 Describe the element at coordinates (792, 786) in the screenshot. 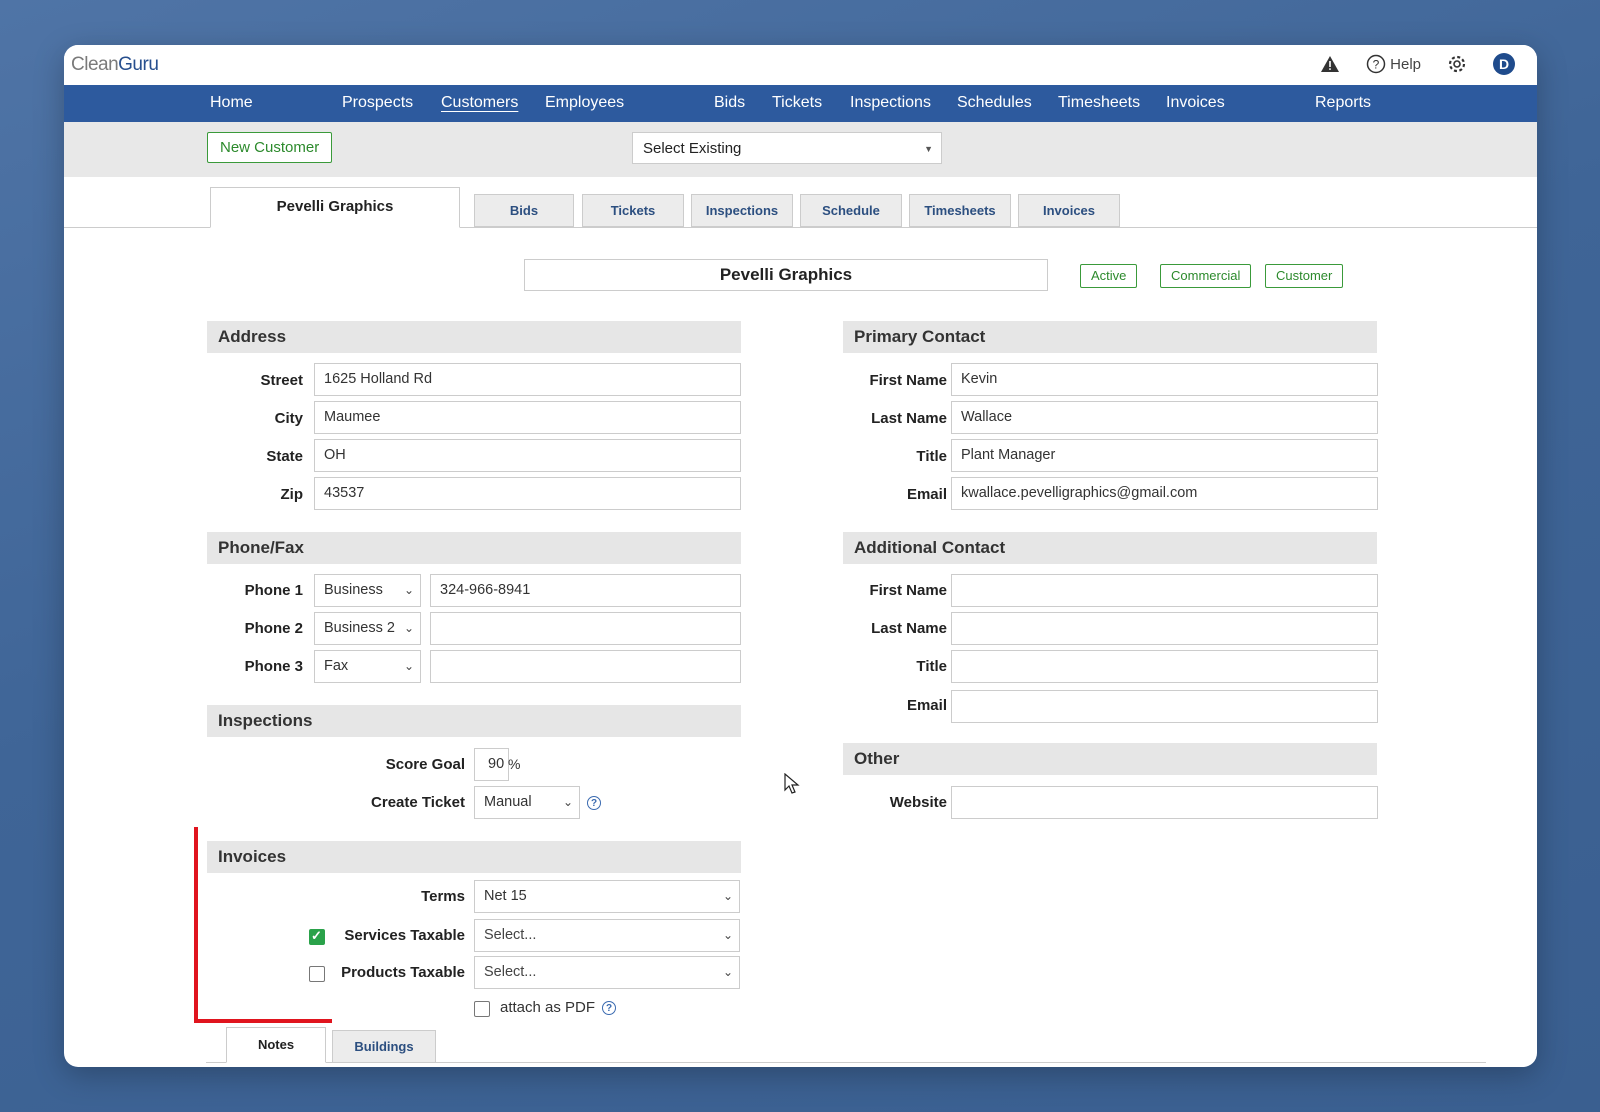

I see `mouse-cursor-icon` at that location.